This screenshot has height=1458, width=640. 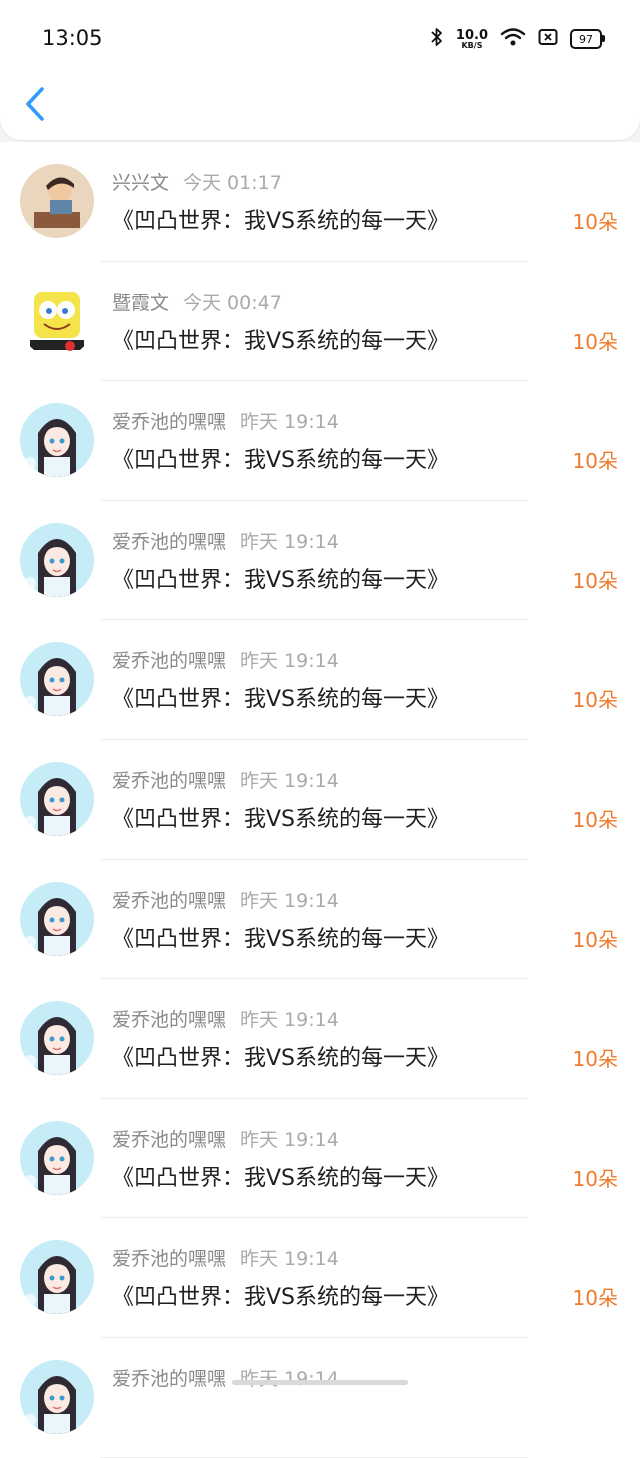 What do you see at coordinates (437, 39) in the screenshot?
I see `bluetooth-icon` at bounding box center [437, 39].